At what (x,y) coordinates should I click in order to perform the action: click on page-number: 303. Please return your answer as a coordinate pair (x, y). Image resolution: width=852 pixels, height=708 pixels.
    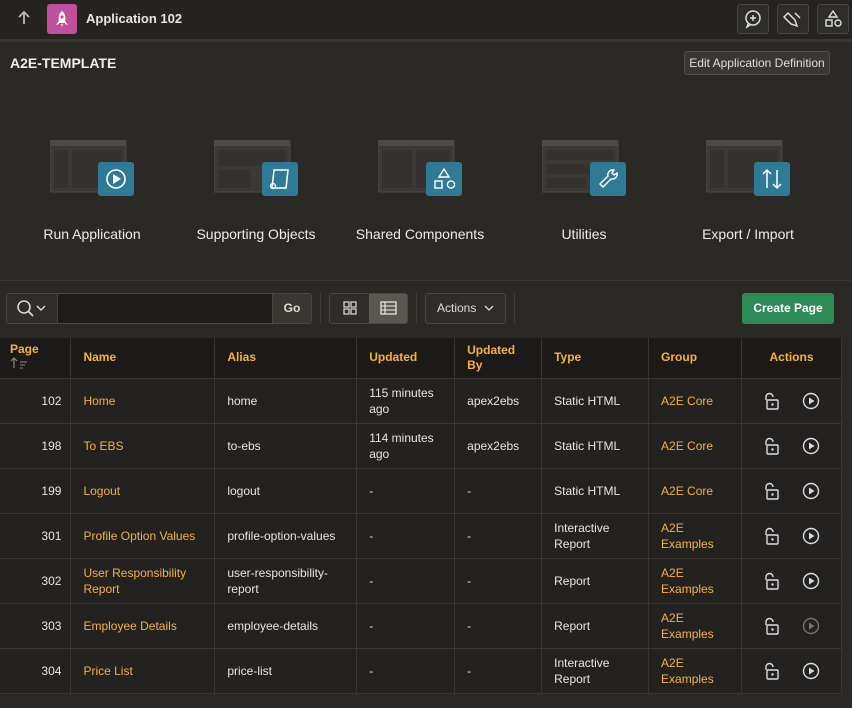
    Looking at the image, I should click on (36, 626).